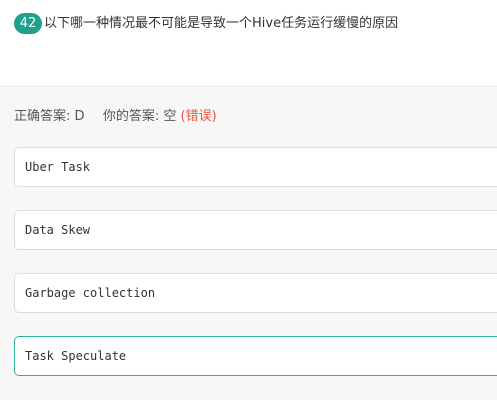 The image size is (497, 400). What do you see at coordinates (255, 230) in the screenshot?
I see `option-b: Data Skew` at bounding box center [255, 230].